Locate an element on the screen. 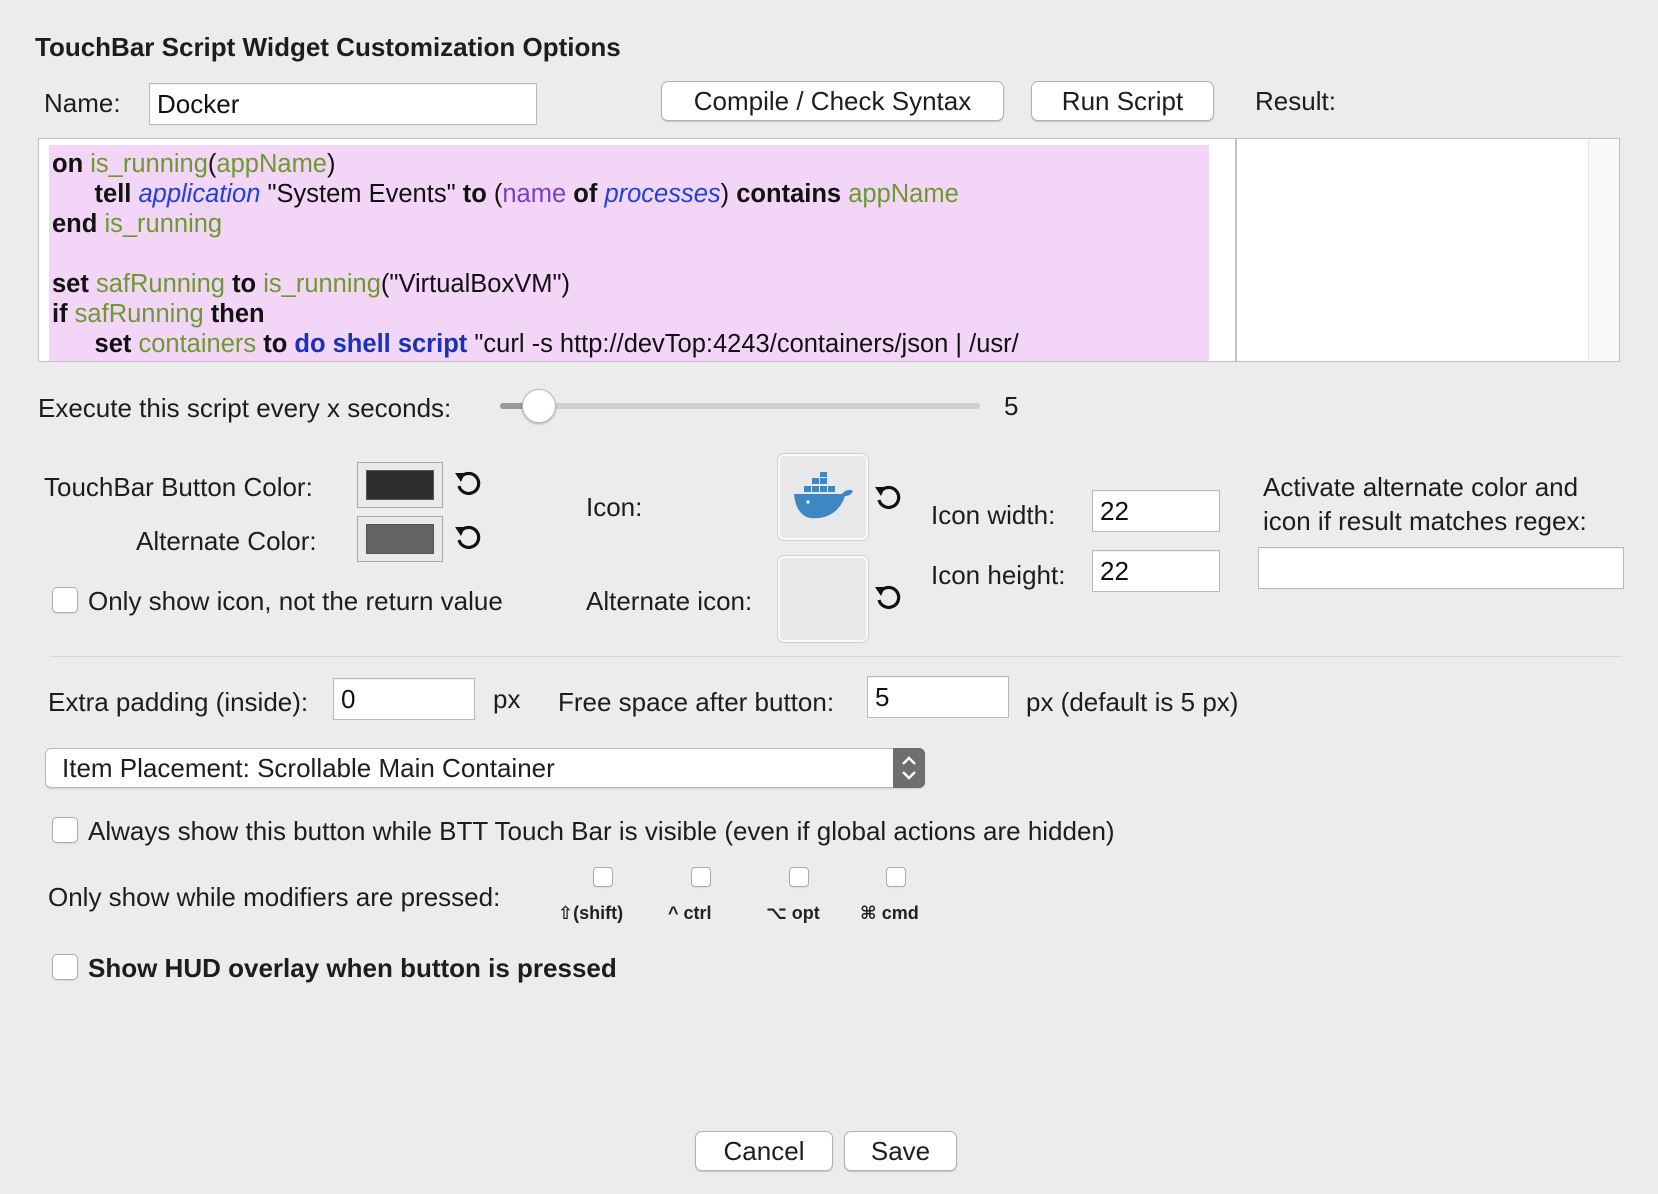 The height and width of the screenshot is (1194, 1658). cancel-button: Cancel is located at coordinates (764, 1151).